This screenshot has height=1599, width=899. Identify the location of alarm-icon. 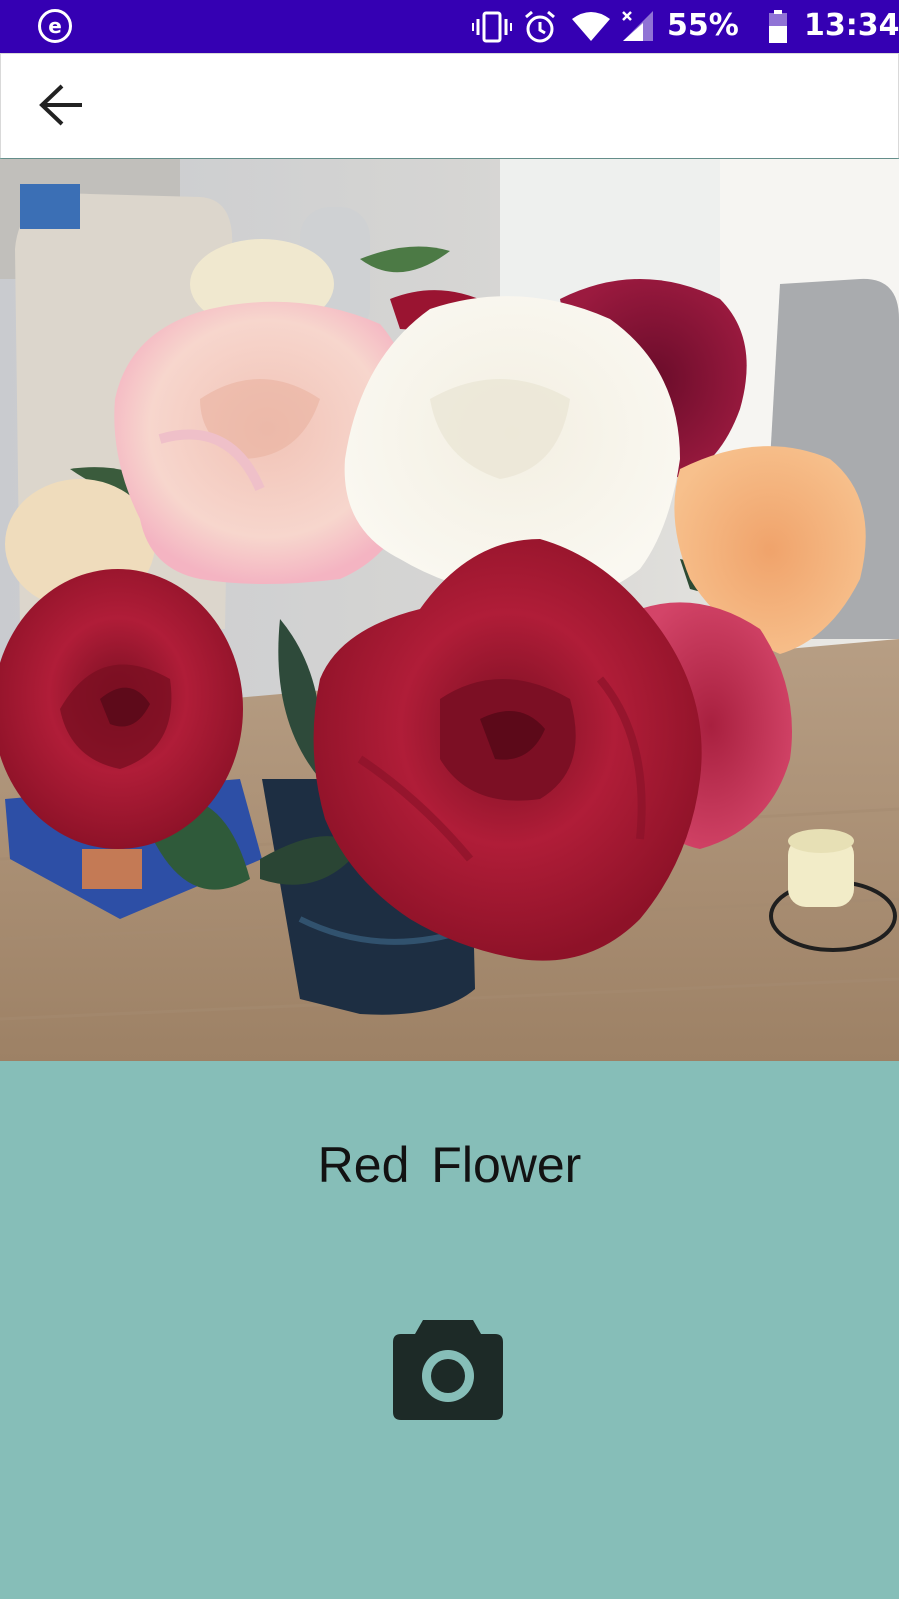
(540, 26).